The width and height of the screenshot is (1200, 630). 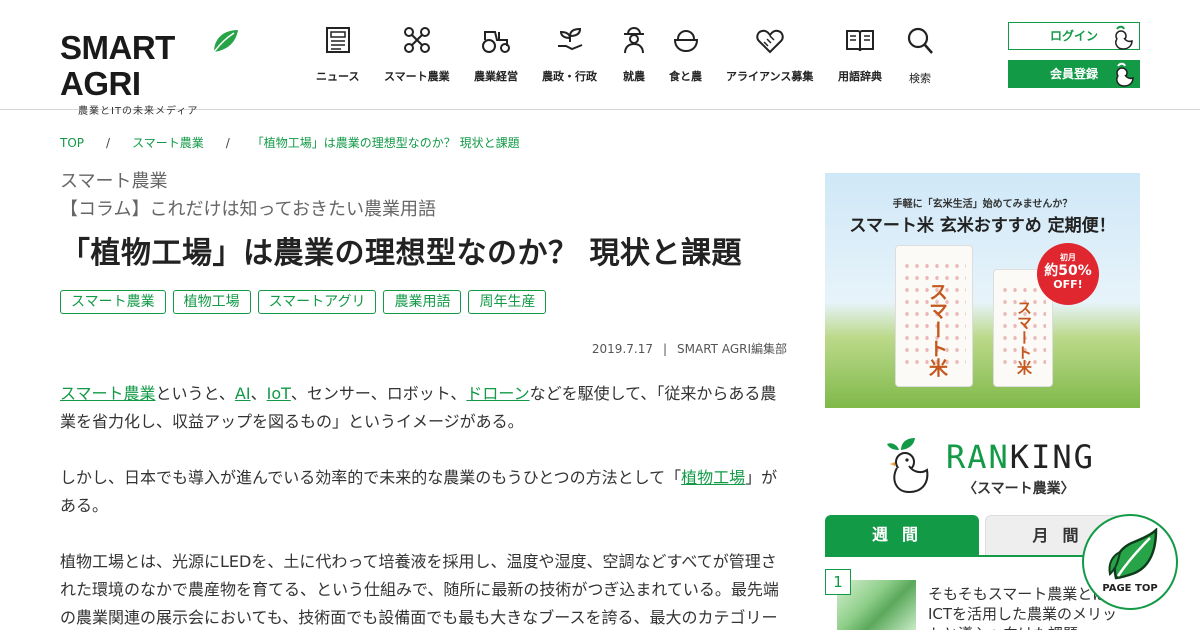 What do you see at coordinates (1130, 588) in the screenshot?
I see `page-top-label: PAGE TOP` at bounding box center [1130, 588].